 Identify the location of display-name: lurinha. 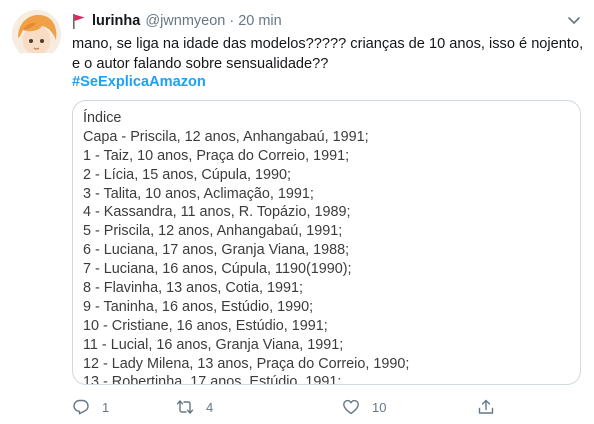
(116, 21).